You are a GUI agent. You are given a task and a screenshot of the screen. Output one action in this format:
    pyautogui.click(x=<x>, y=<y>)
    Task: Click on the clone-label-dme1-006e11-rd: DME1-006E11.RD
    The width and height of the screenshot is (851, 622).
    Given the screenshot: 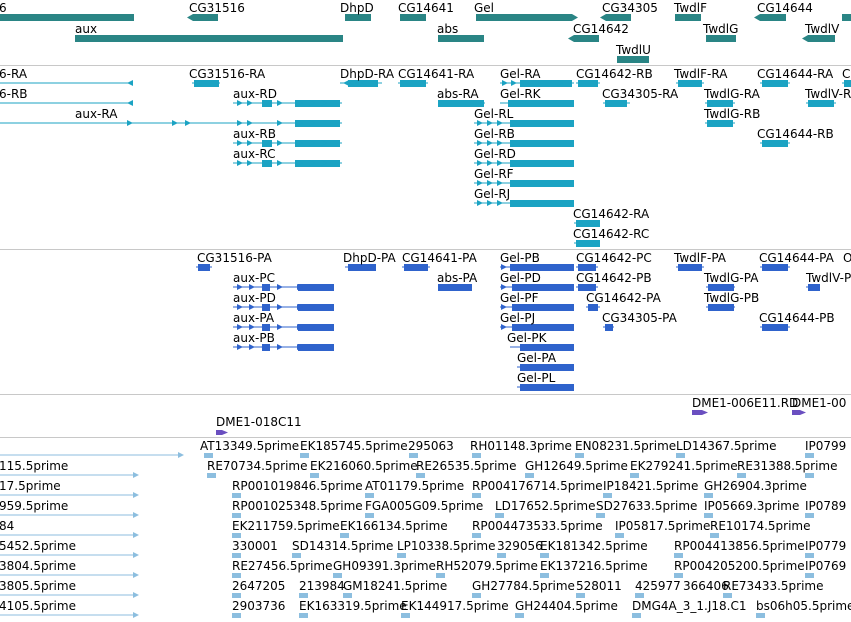 What is the action you would take?
    pyautogui.click(x=745, y=403)
    